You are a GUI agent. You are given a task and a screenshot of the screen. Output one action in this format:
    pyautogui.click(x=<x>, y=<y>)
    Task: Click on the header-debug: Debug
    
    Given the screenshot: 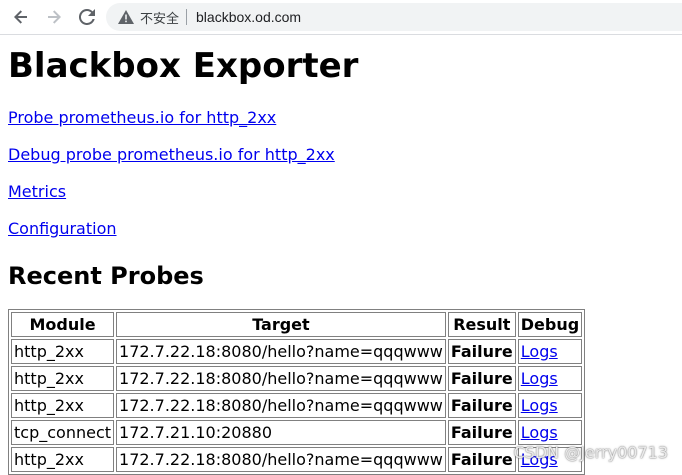 What is the action you would take?
    pyautogui.click(x=550, y=324)
    